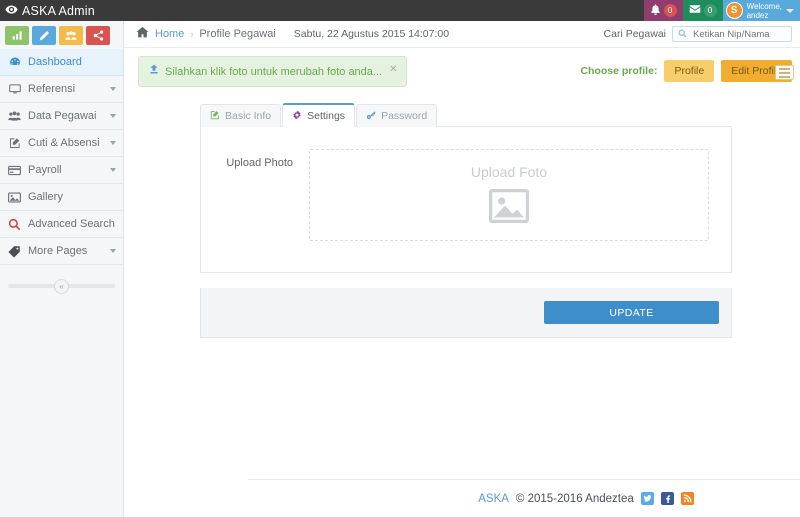 The width and height of the screenshot is (800, 517). Describe the element at coordinates (655, 10) in the screenshot. I see `bell-icon` at that location.